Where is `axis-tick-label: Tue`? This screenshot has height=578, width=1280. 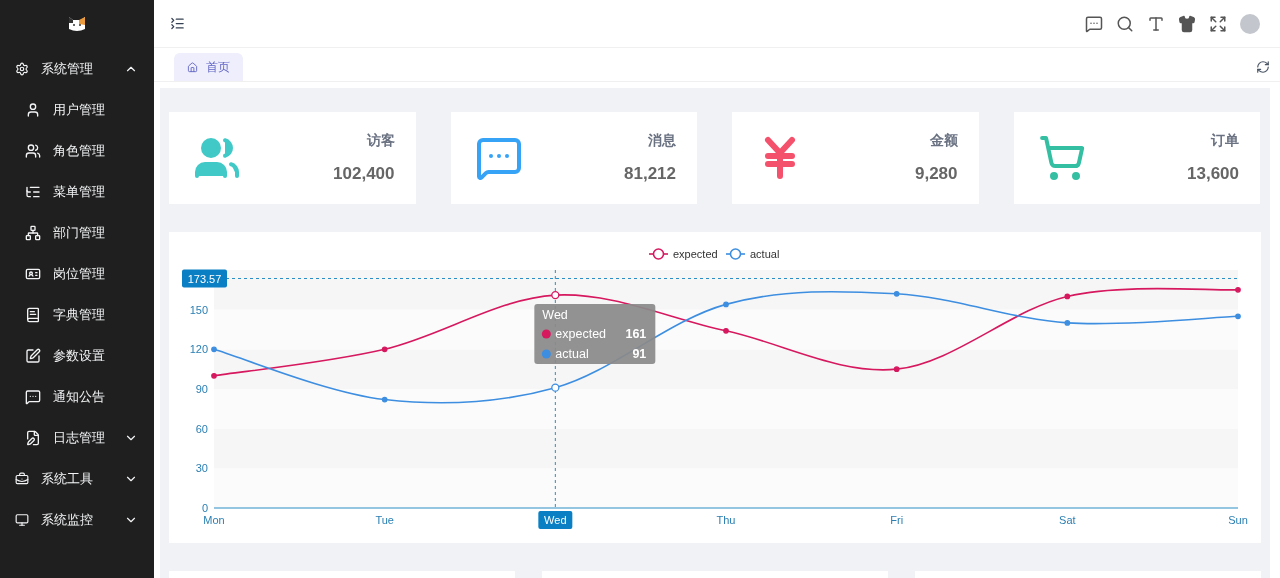
axis-tick-label: Tue is located at coordinates (384, 520).